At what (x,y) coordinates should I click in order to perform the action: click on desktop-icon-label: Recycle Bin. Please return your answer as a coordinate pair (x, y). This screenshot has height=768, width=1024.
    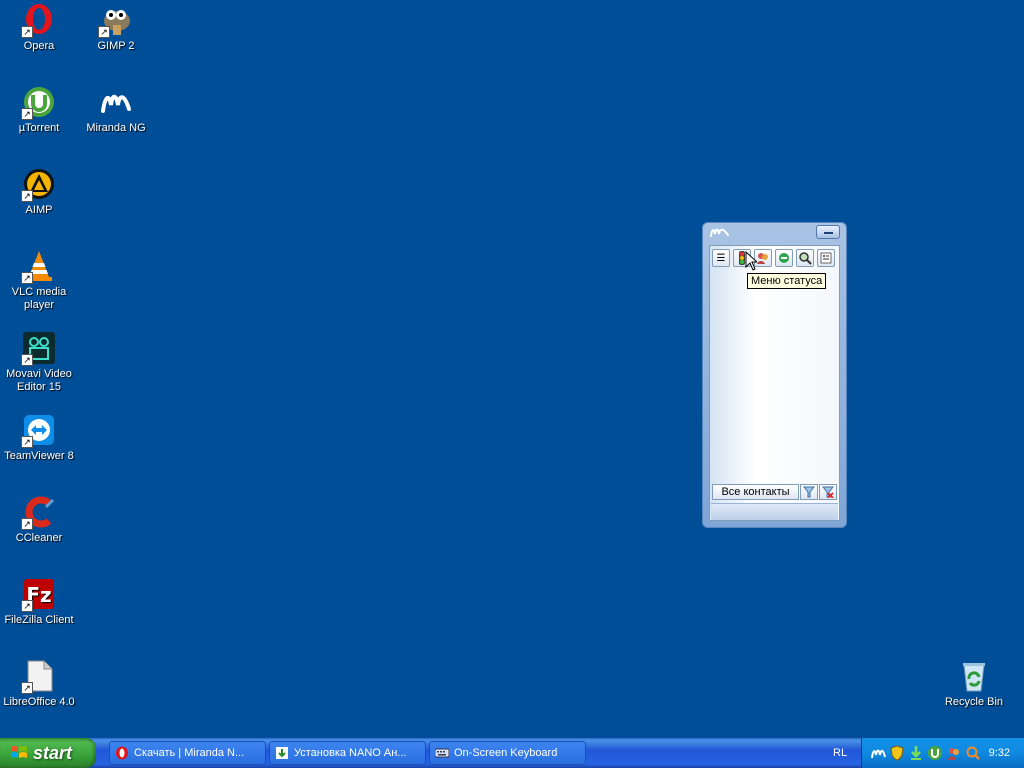
    Looking at the image, I should click on (974, 702).